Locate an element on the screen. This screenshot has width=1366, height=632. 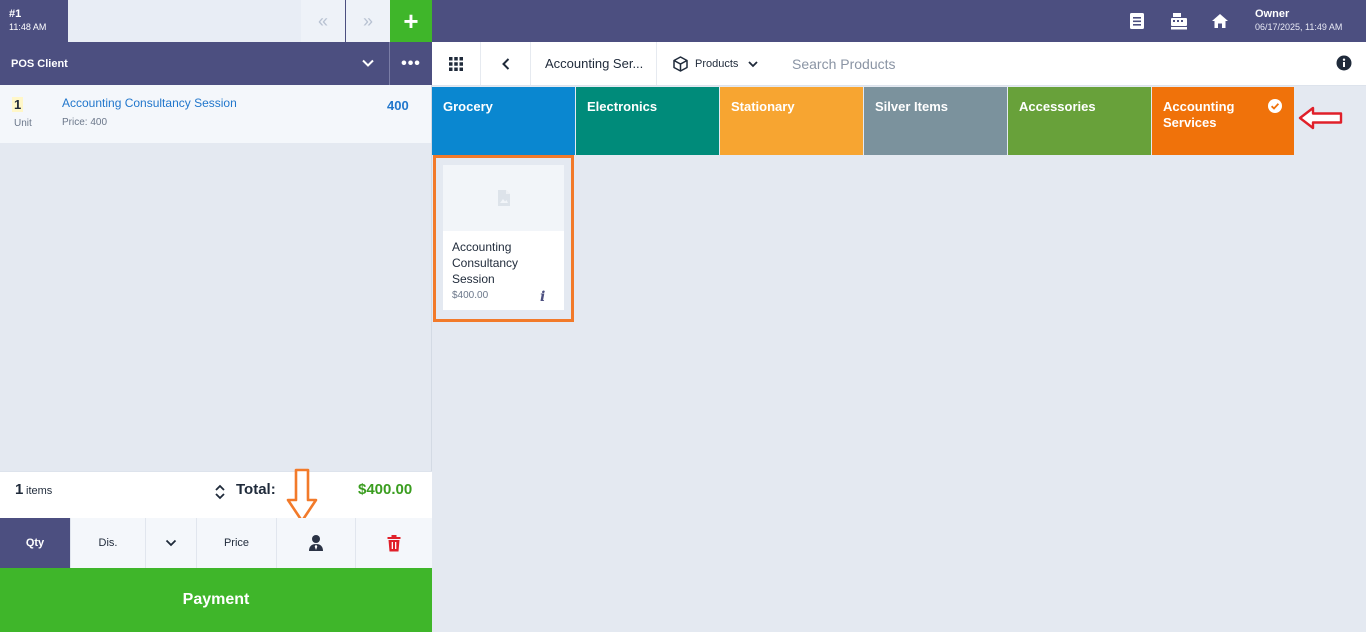
image-placeholder-icon is located at coordinates (503, 198).